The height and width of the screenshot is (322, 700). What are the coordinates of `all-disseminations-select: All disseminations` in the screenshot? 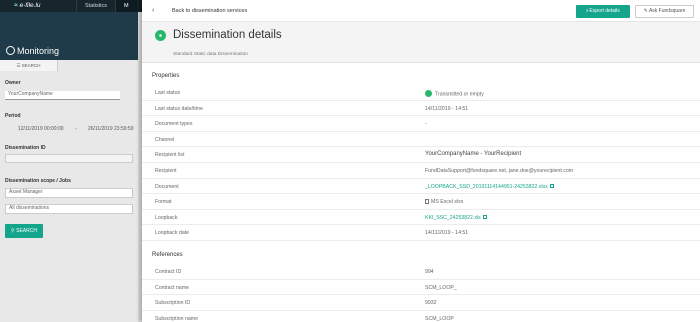 It's located at (69, 209).